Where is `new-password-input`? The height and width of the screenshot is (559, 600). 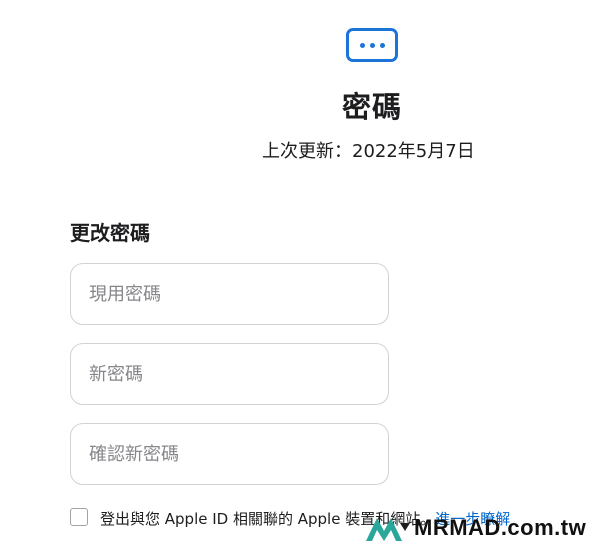 new-password-input is located at coordinates (229, 374).